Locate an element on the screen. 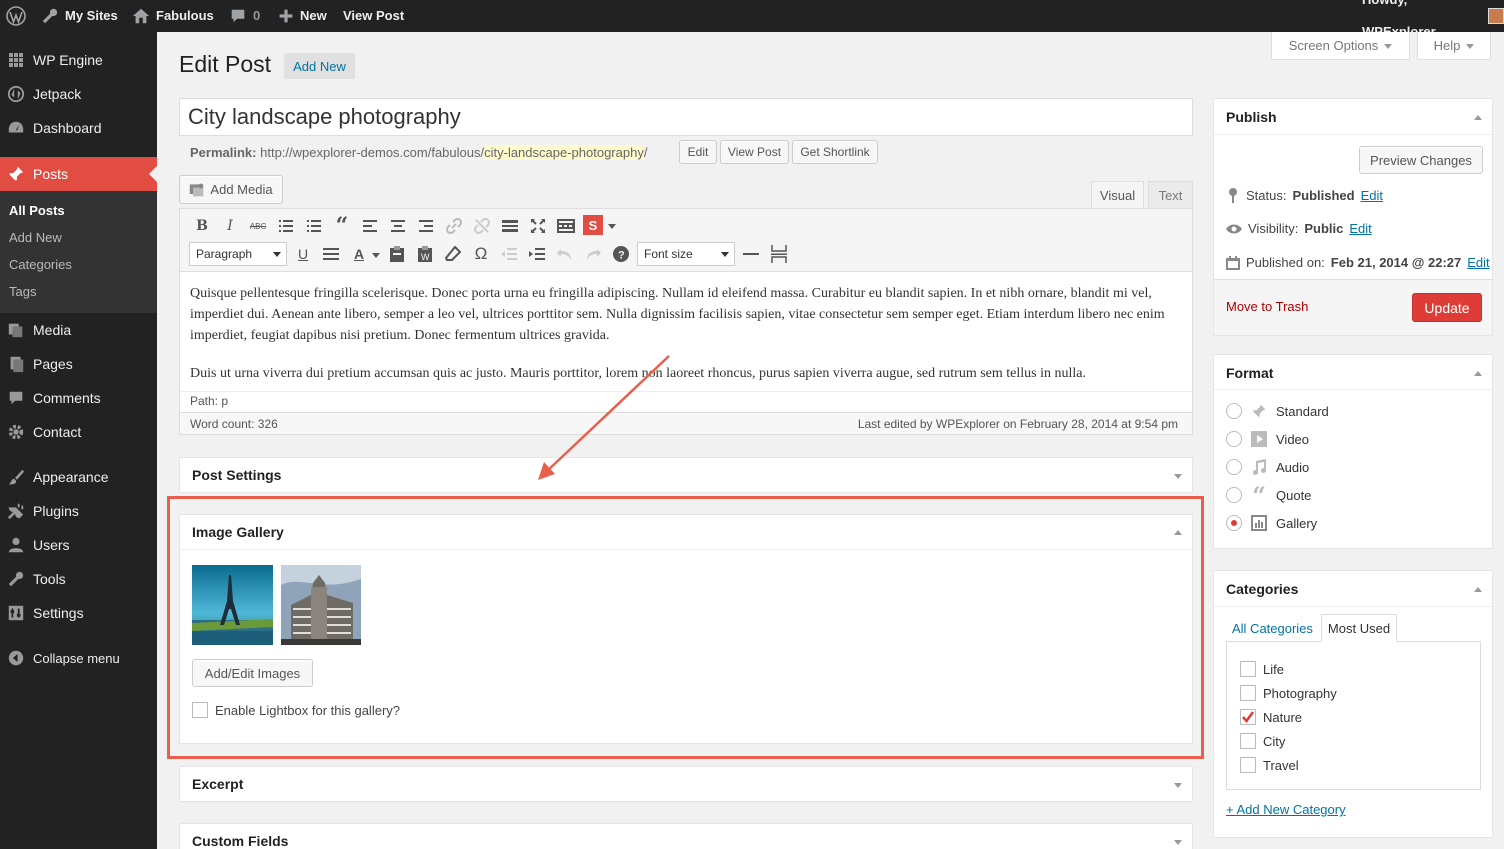 The width and height of the screenshot is (1504, 849). format-radio-video is located at coordinates (1234, 439).